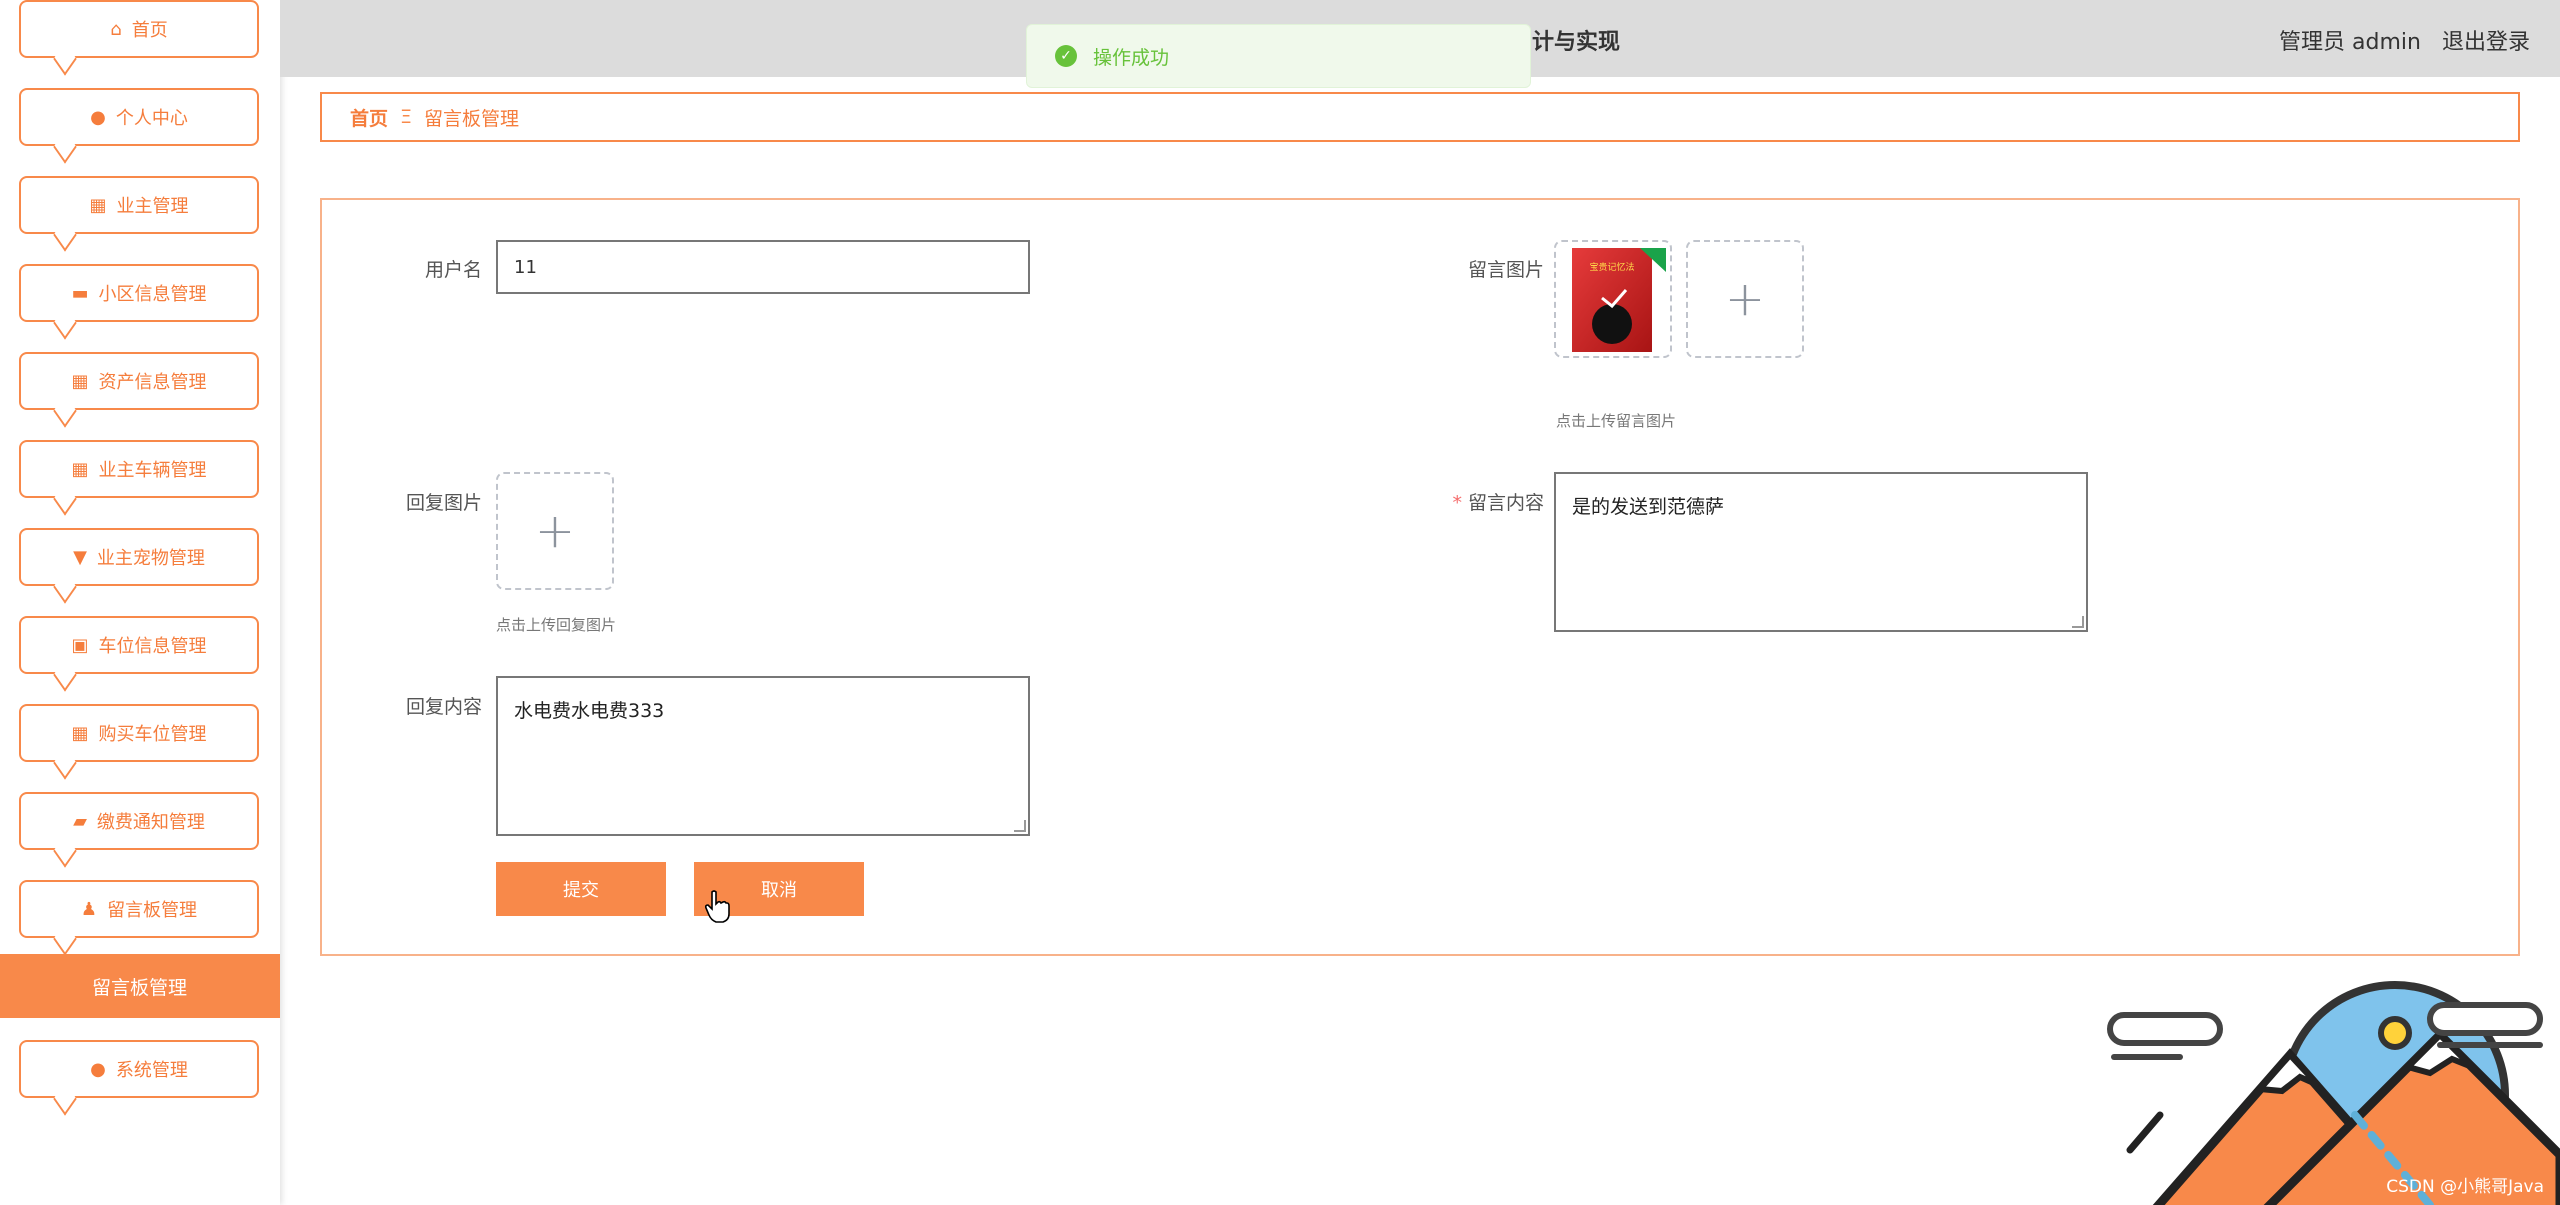 The height and width of the screenshot is (1205, 2560). What do you see at coordinates (152, 734) in the screenshot?
I see `sidebar-item-label: 购买车位管理` at bounding box center [152, 734].